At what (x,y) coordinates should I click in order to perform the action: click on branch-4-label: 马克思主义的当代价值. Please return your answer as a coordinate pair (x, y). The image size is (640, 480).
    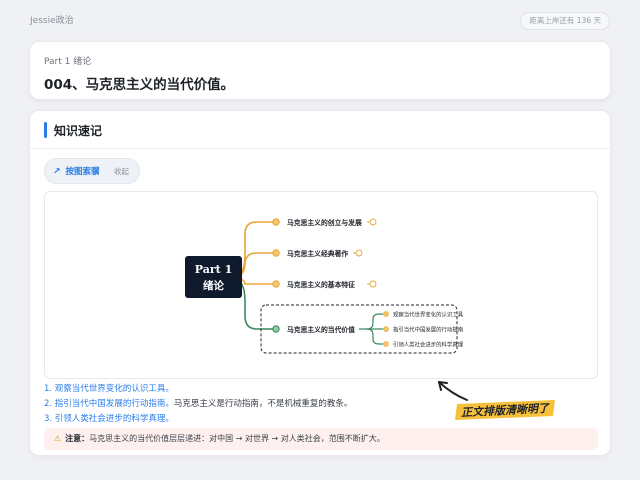
    Looking at the image, I should click on (321, 329).